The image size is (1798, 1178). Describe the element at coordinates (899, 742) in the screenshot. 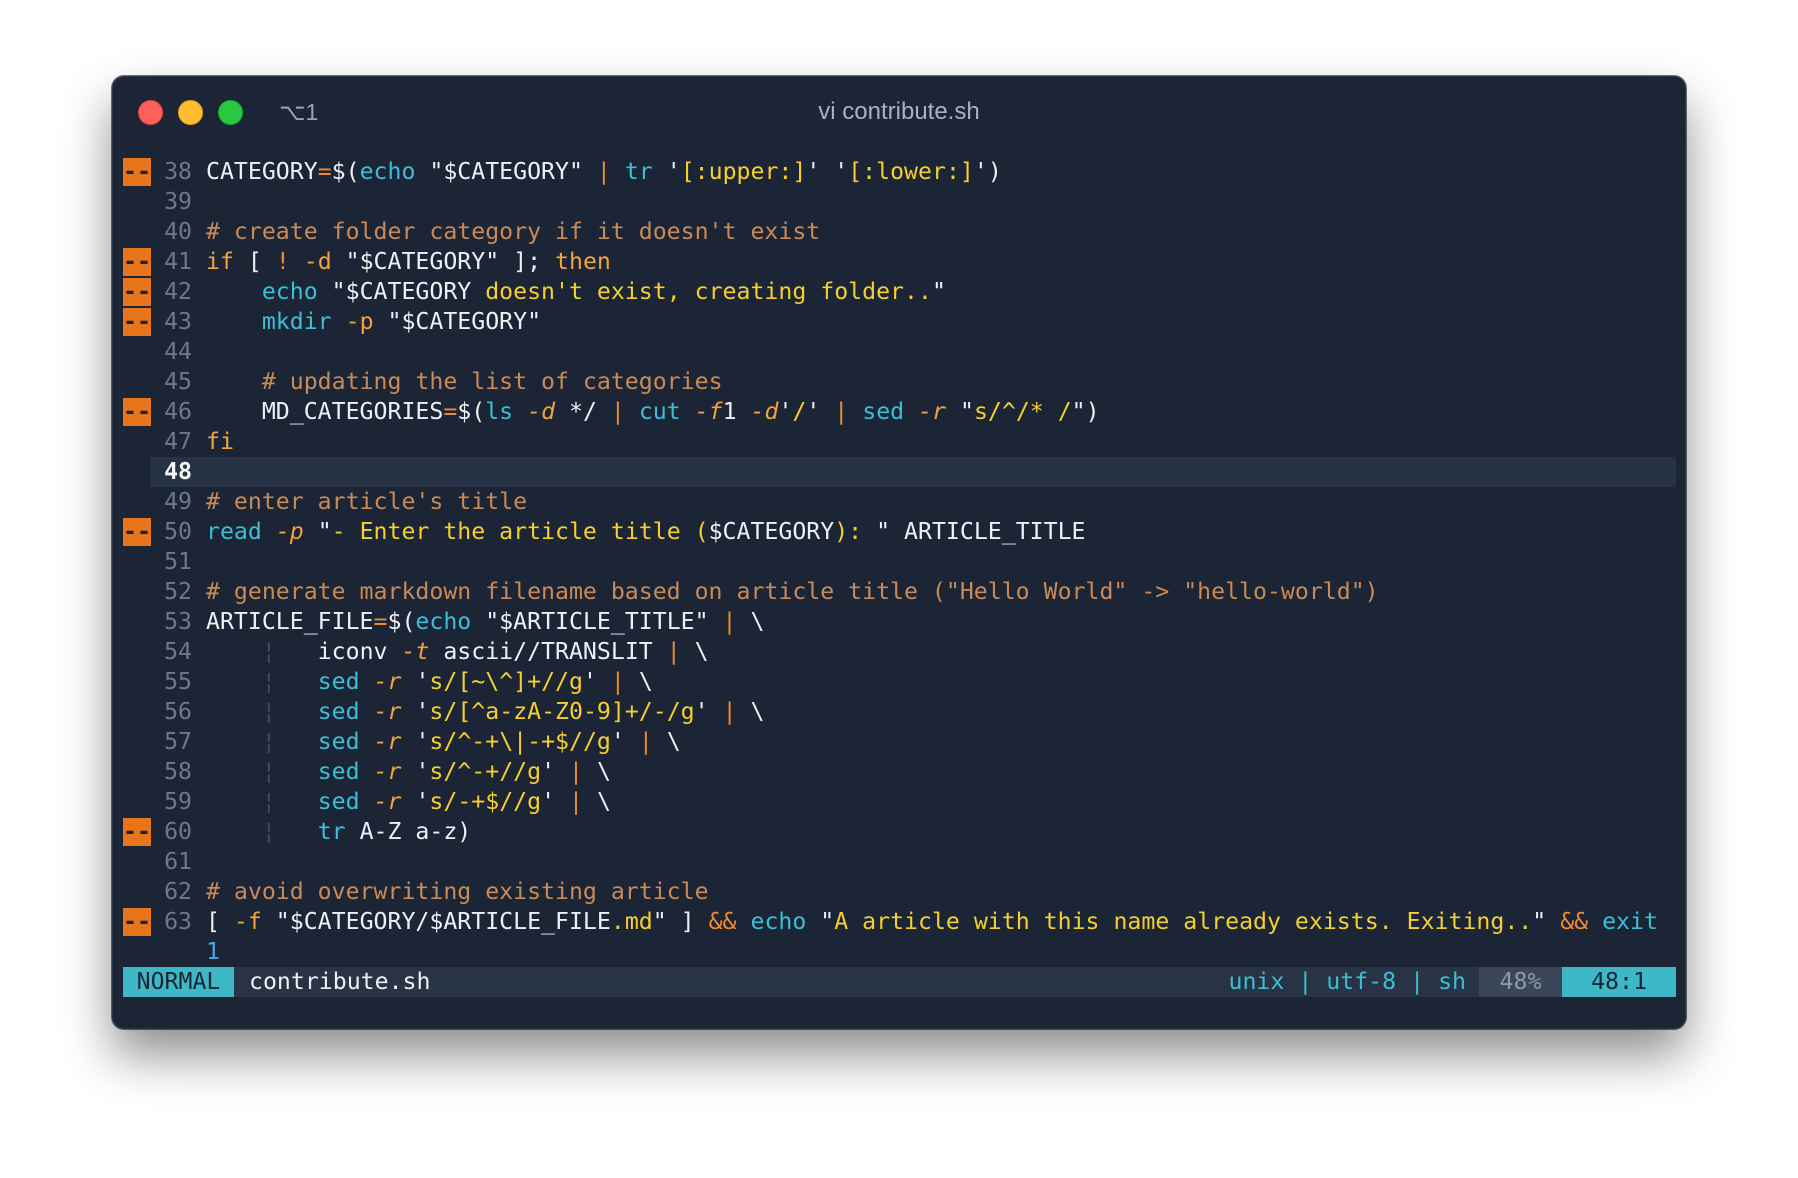

I see `code-line: 57 ¦ sed -r 's/^-+\|-+$//g' | \` at that location.